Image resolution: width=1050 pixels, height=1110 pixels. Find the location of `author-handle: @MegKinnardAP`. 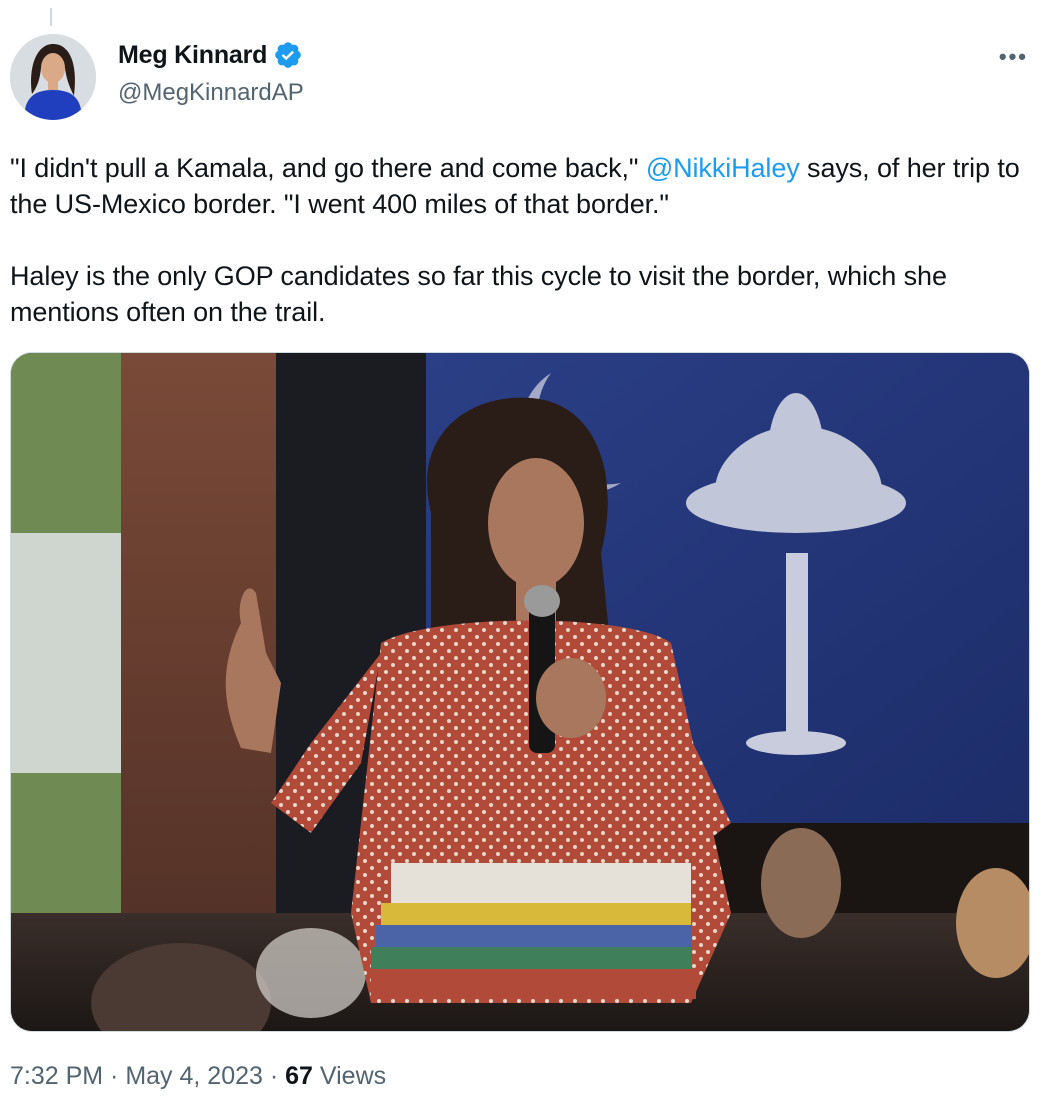

author-handle: @MegKinnardAP is located at coordinates (211, 93).